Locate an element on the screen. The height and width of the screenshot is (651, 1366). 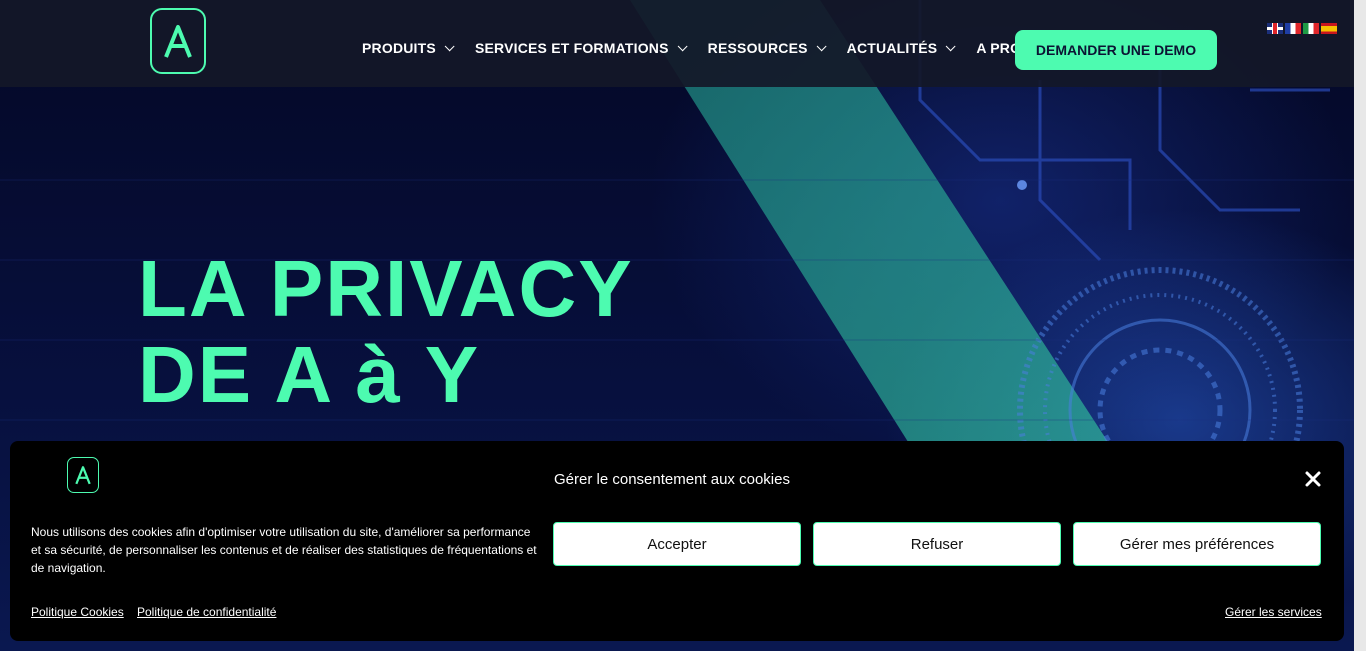
privacy-policy-link: Politique de confidentialité is located at coordinates (206, 612).